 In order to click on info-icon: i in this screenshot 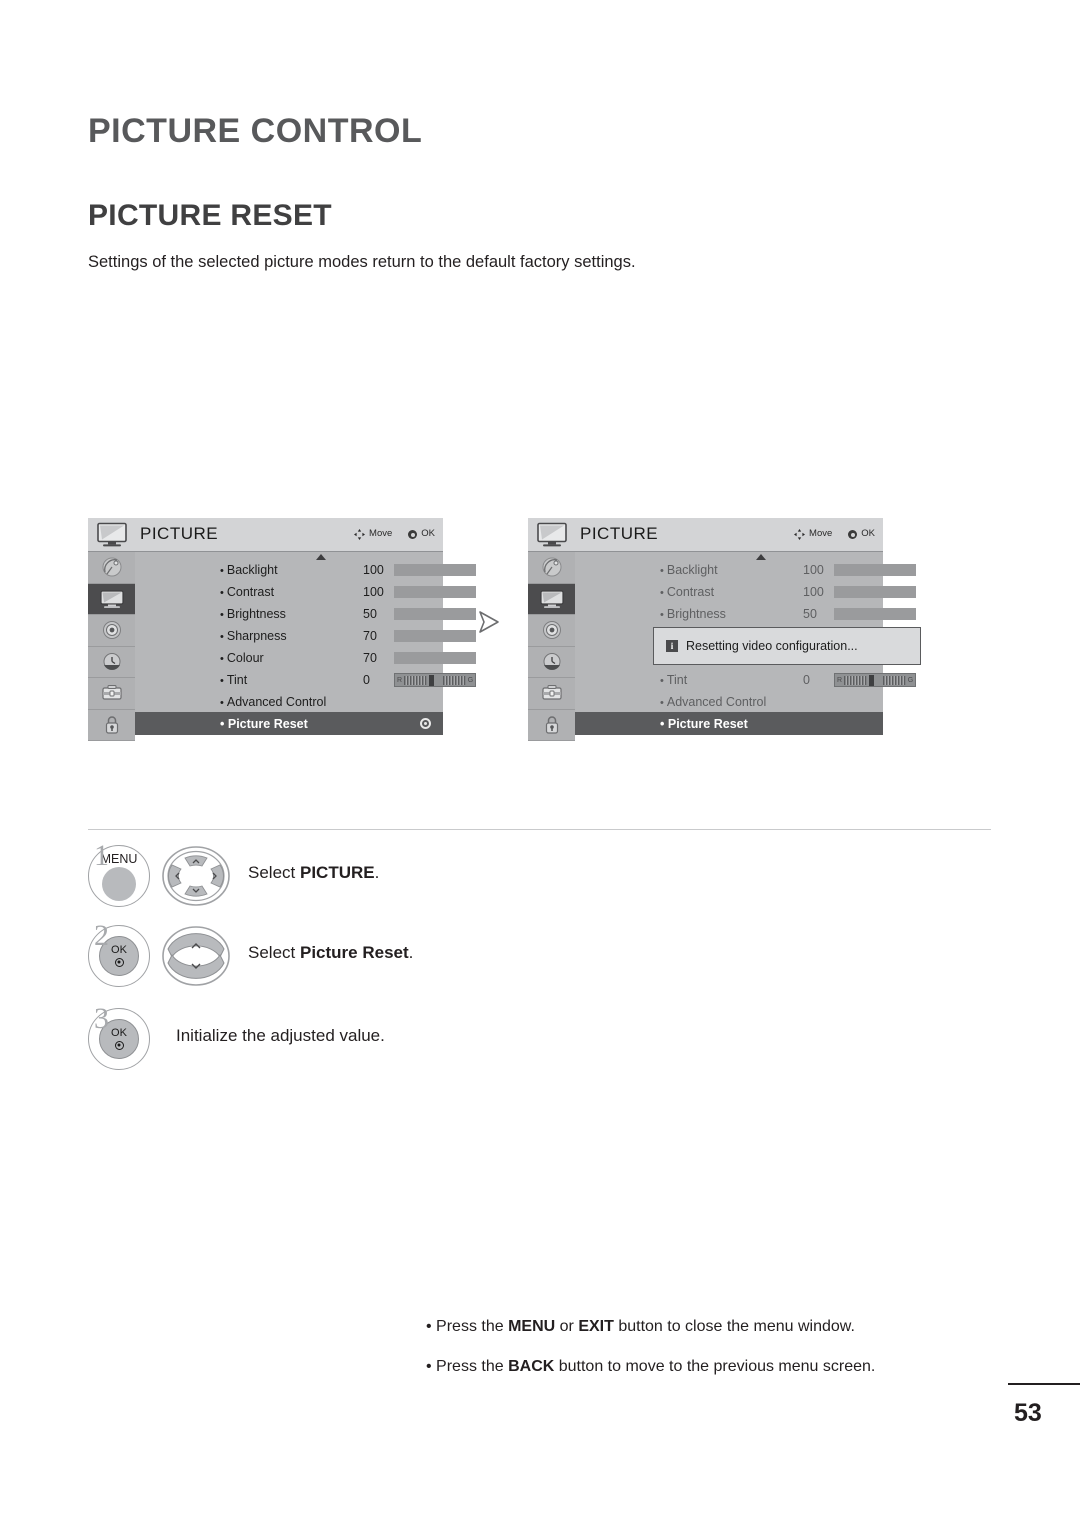, I will do `click(672, 646)`.